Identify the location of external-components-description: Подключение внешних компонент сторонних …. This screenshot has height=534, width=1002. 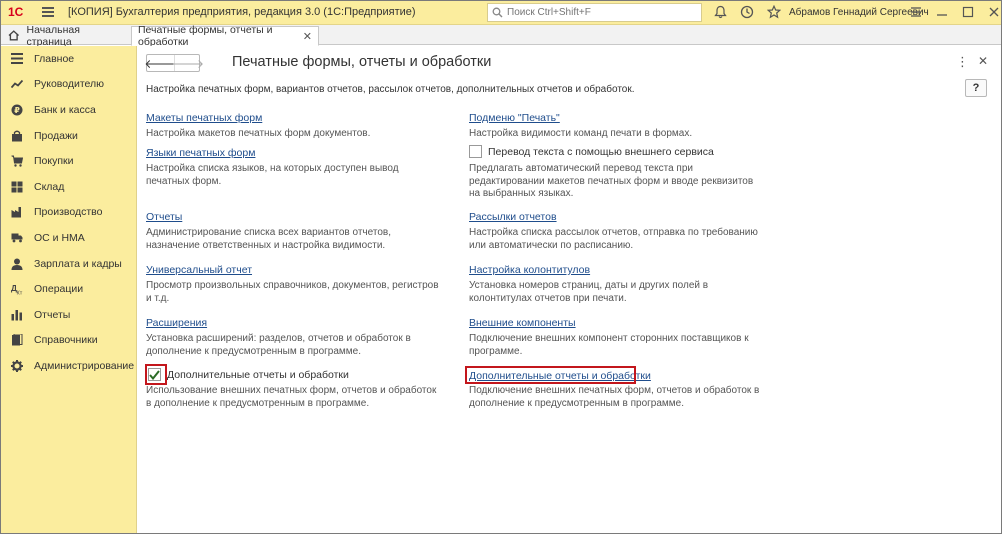
(609, 345).